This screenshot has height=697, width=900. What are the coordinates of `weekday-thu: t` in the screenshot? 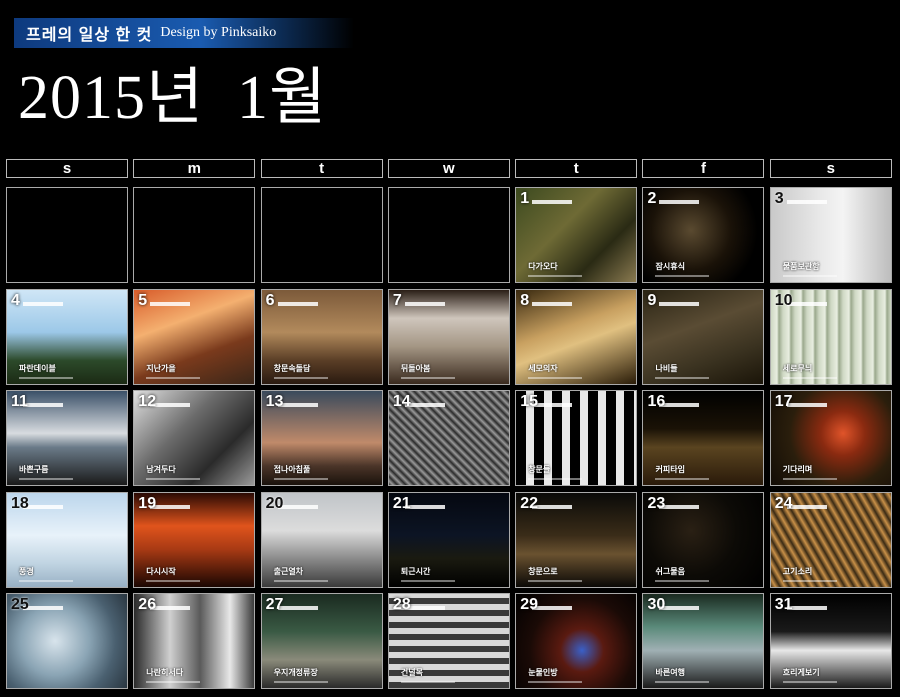 It's located at (576, 168).